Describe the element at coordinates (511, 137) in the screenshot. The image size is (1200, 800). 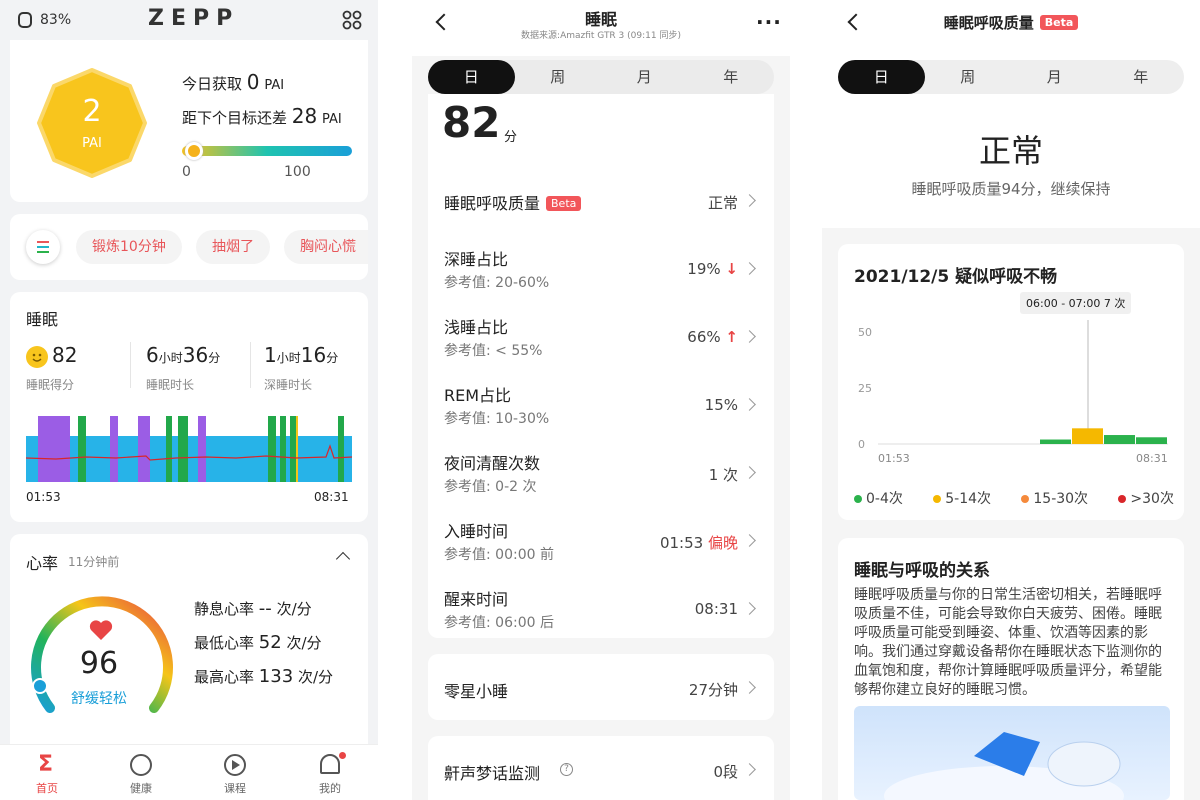
I see `score-unit: 分` at that location.